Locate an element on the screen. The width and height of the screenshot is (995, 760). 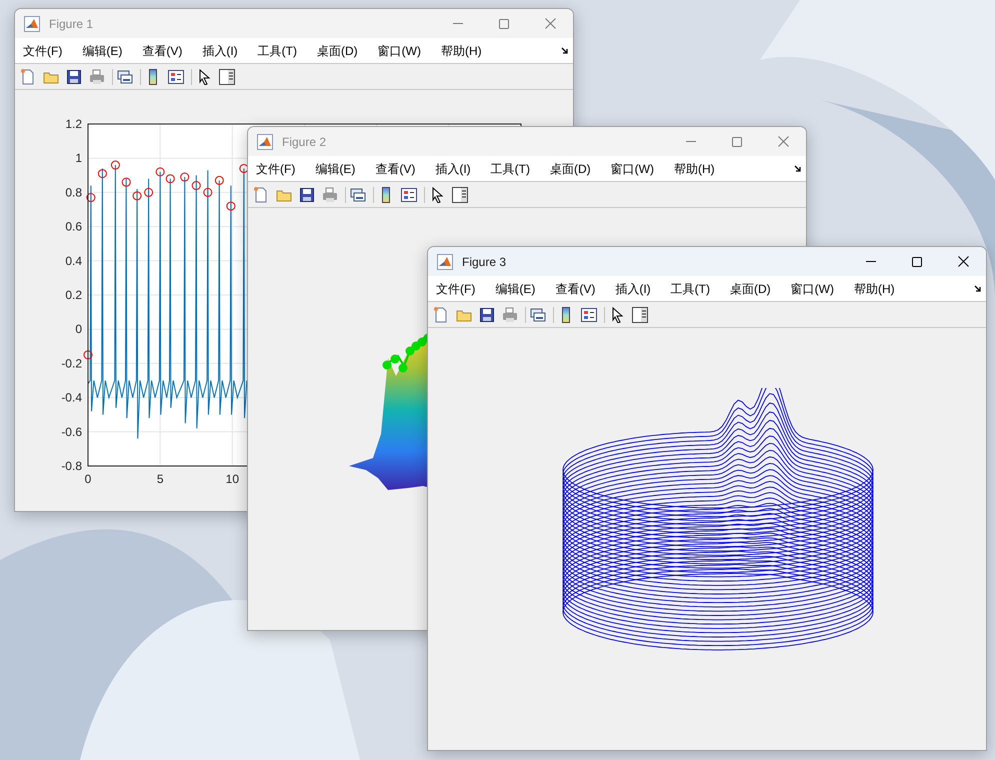
window-title: Figure 1 is located at coordinates (71, 24).